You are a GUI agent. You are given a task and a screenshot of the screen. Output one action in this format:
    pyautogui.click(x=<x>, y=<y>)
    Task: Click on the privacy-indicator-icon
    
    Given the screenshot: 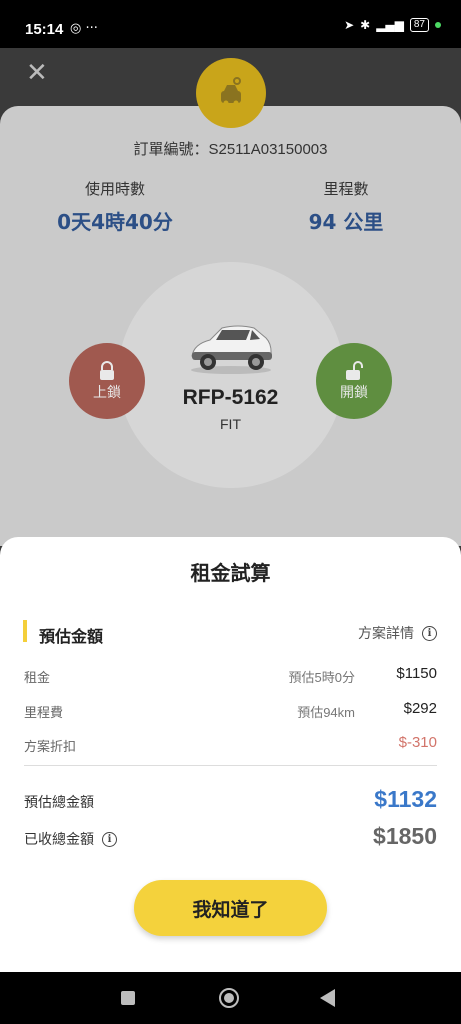 What is the action you would take?
    pyautogui.click(x=438, y=25)
    